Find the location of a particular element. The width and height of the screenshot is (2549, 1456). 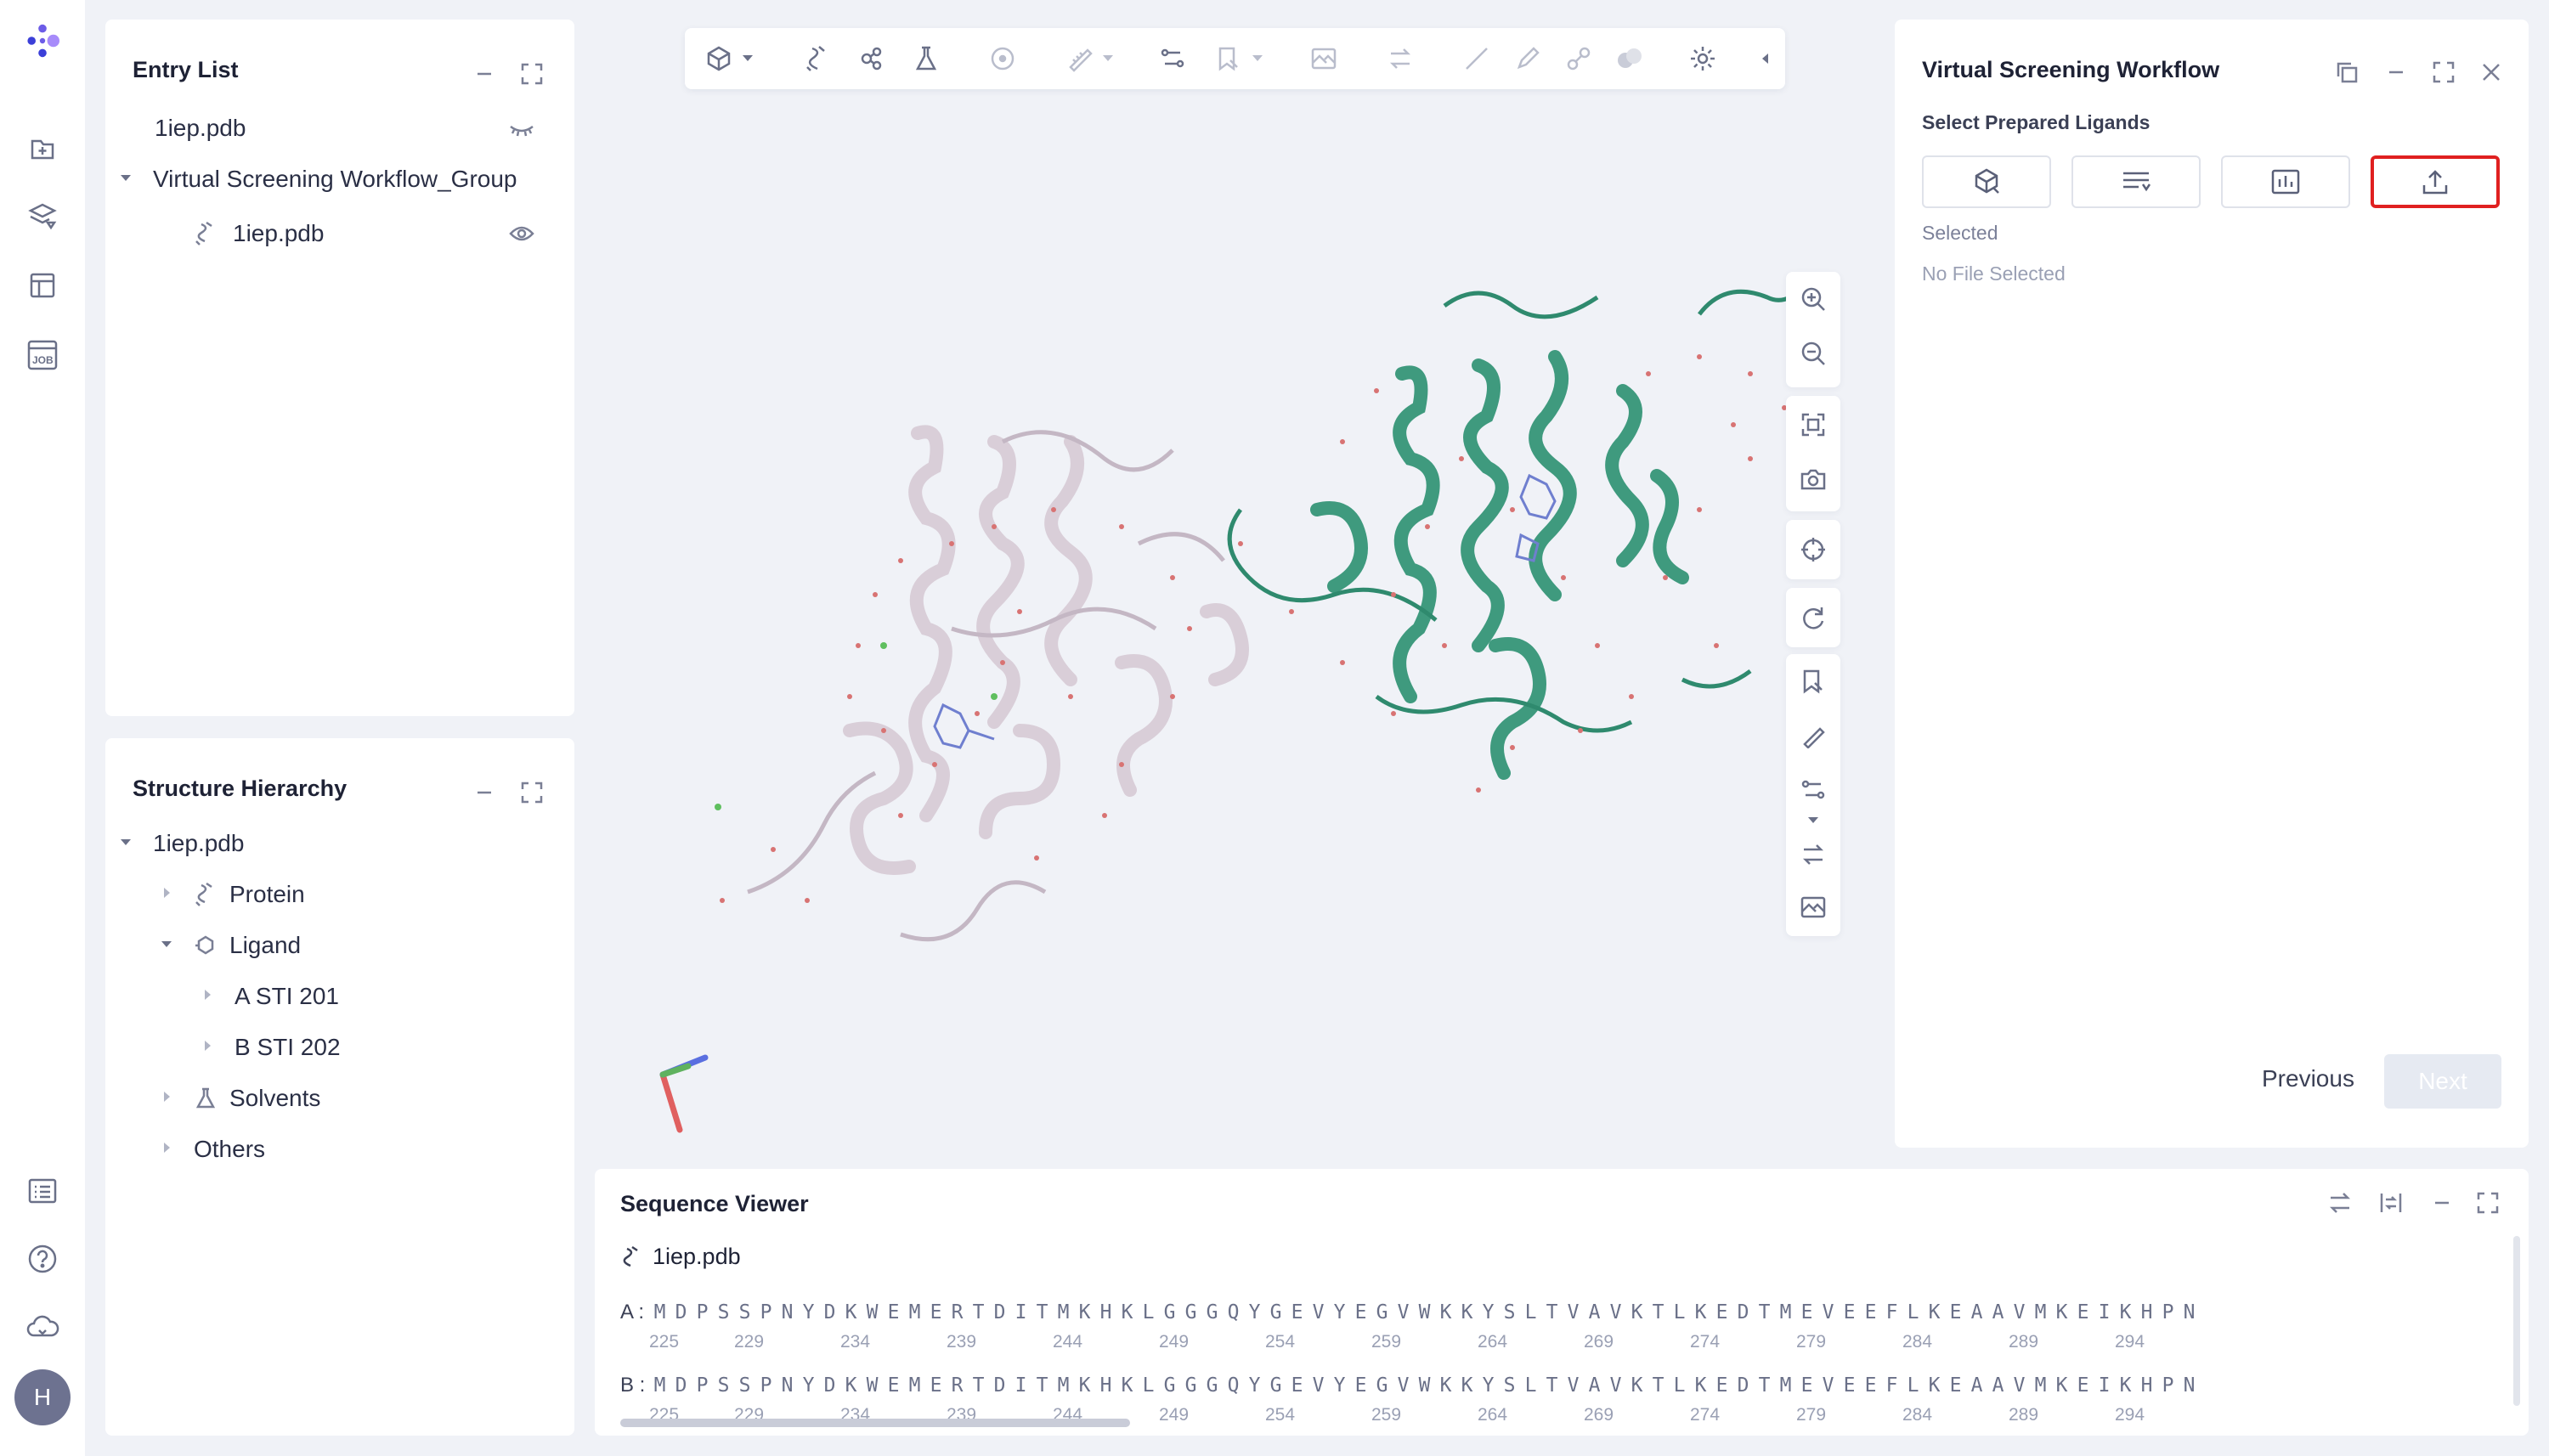

rotate-icon is located at coordinates (1813, 618).